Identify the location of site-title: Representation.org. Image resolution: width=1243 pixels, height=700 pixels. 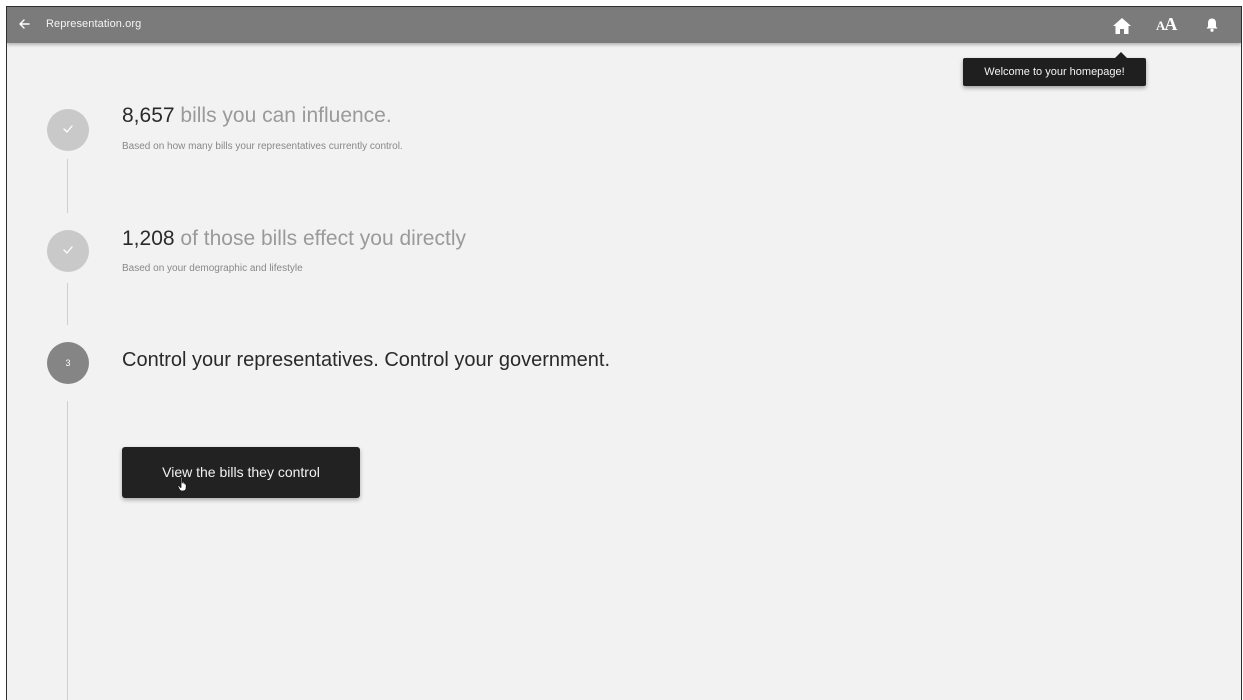
(93, 24).